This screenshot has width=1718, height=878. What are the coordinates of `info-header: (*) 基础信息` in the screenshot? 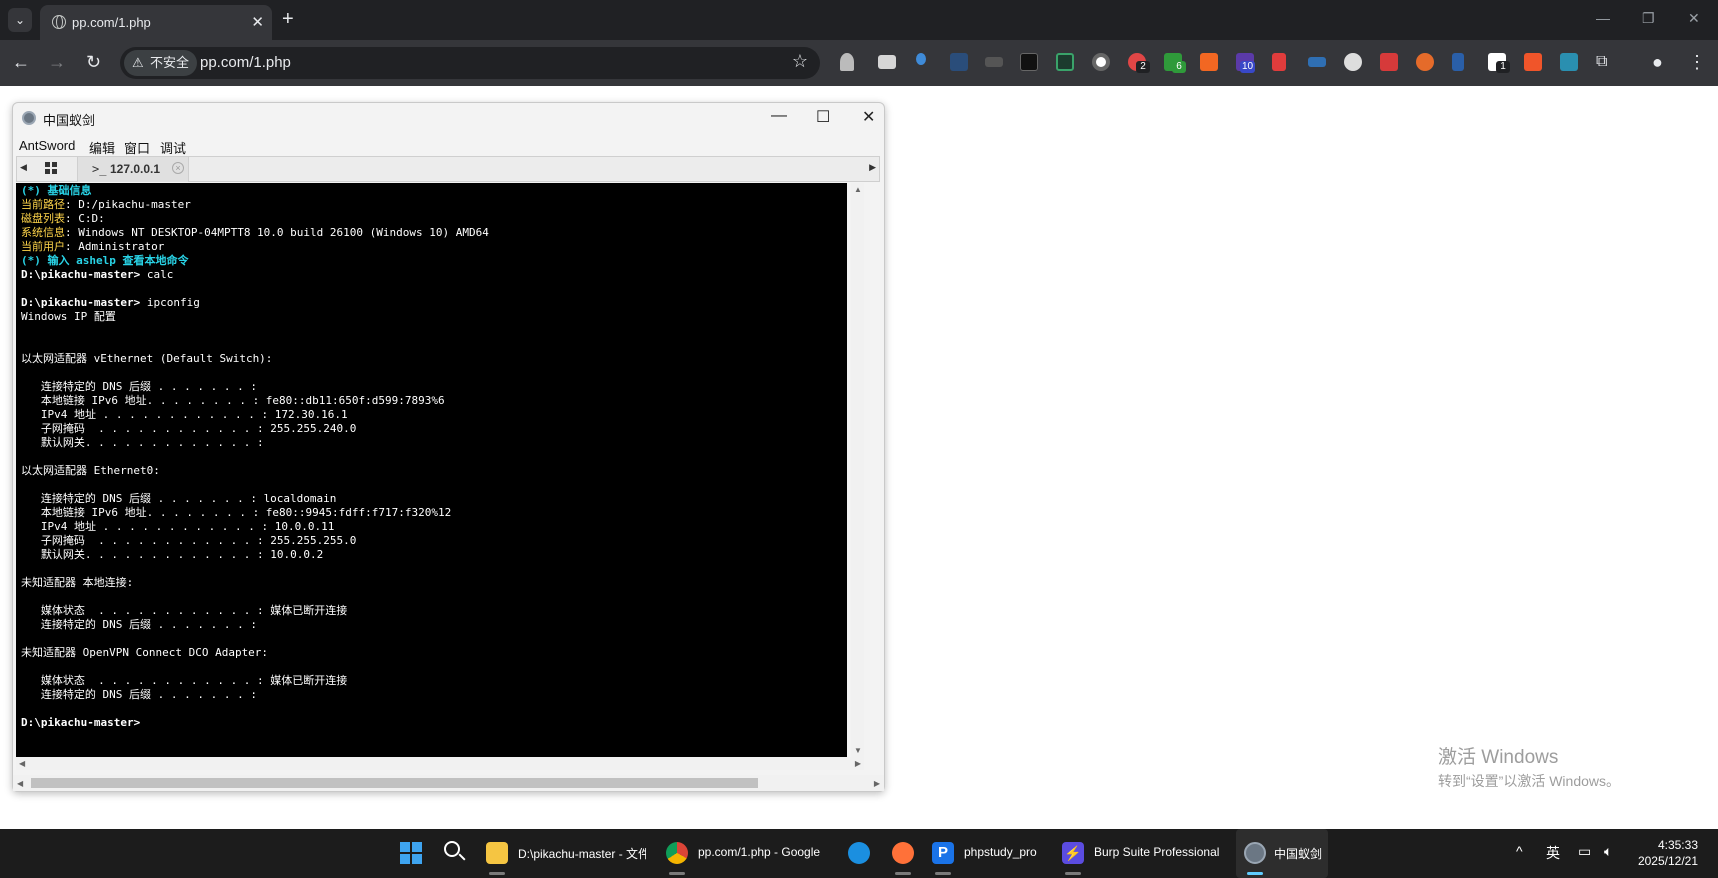 It's located at (56, 190).